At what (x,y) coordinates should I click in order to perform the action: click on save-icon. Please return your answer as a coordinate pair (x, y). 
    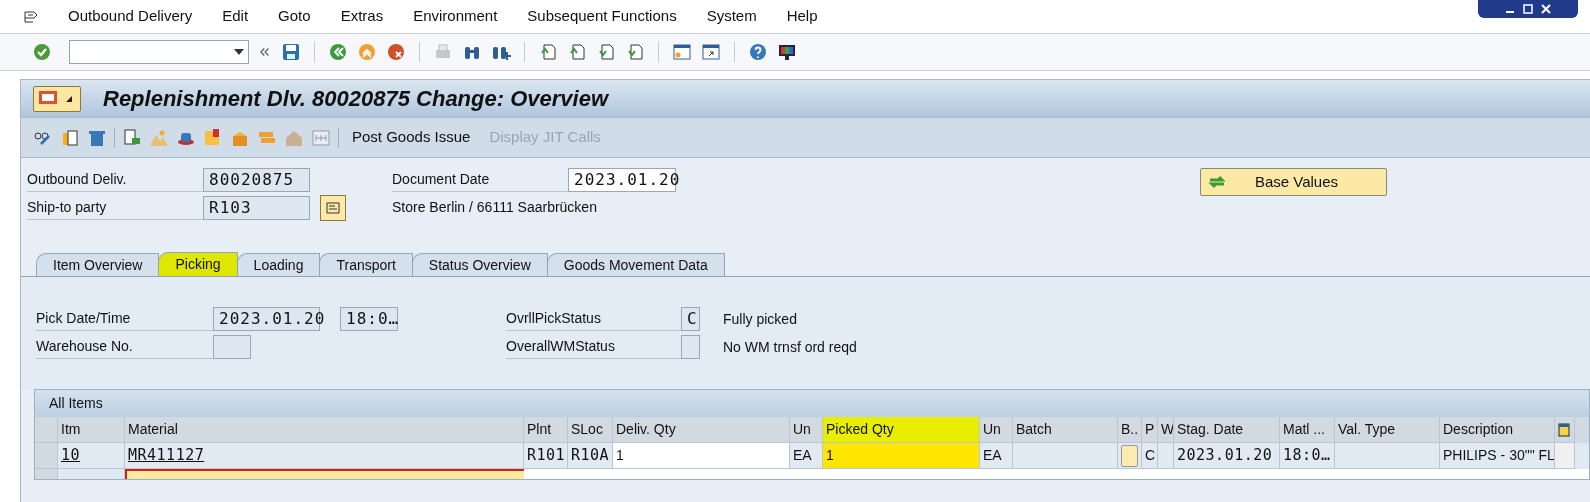
    Looking at the image, I should click on (291, 52).